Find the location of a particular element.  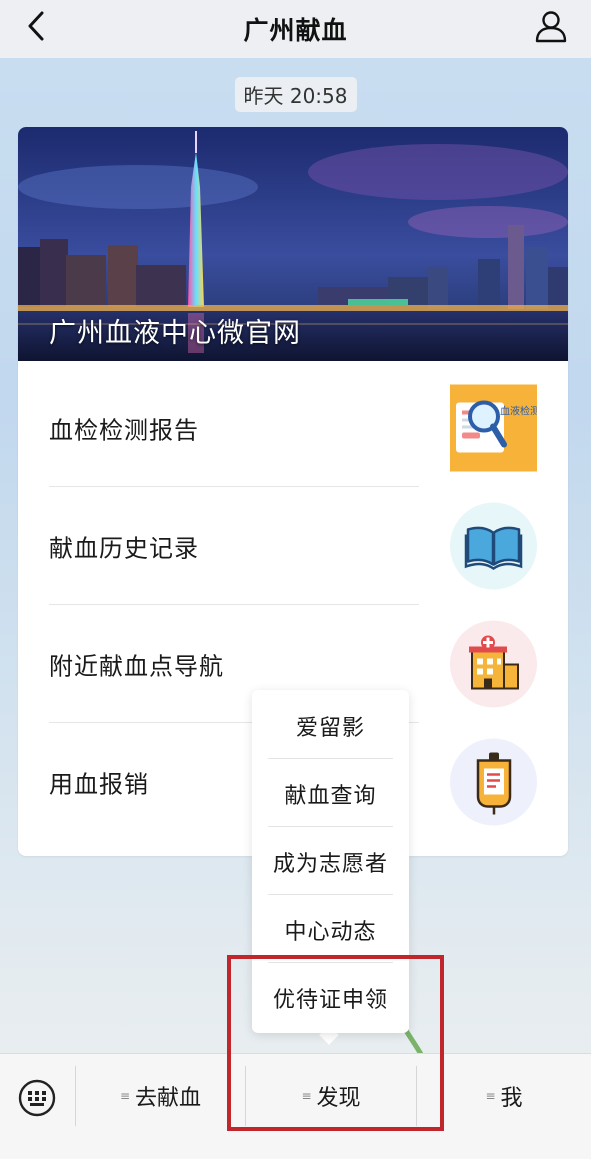

tab-label: 去献血 is located at coordinates (168, 1098).